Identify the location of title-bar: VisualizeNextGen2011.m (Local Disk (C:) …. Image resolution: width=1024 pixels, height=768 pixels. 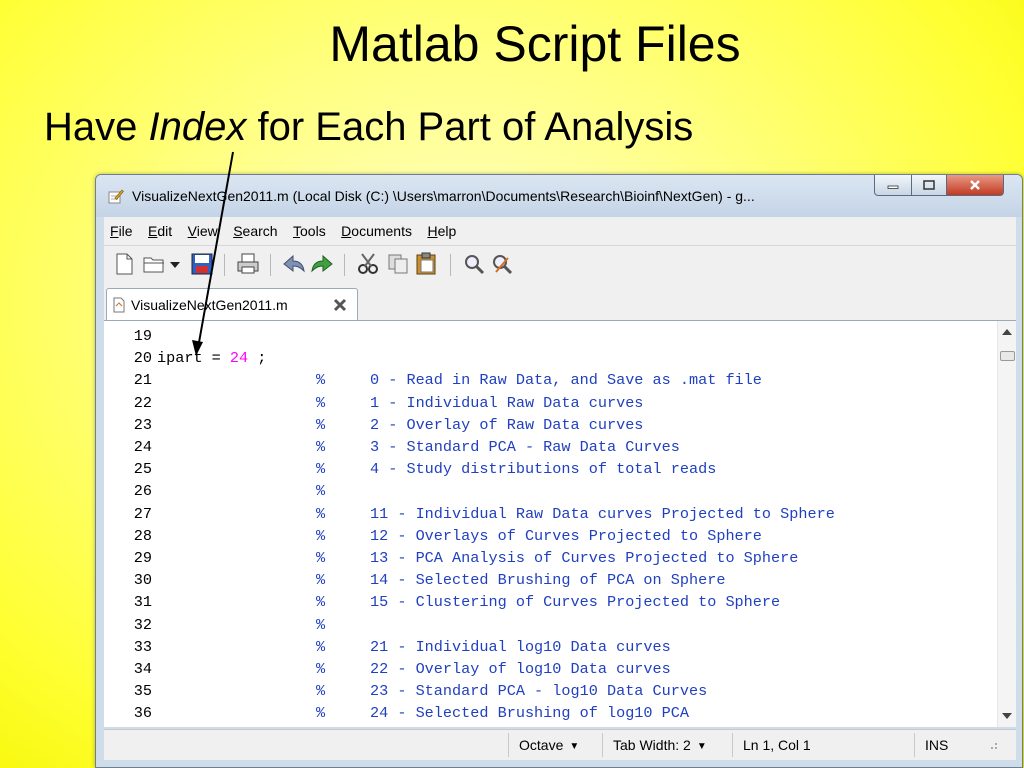
(559, 196).